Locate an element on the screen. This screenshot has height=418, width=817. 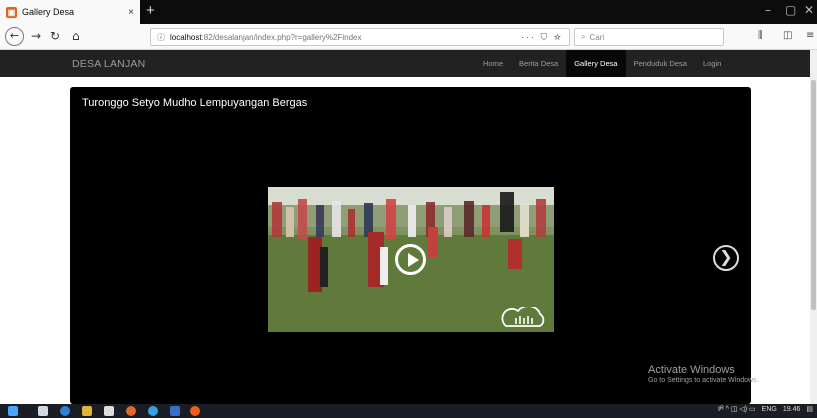
play-icon is located at coordinates (410, 259).